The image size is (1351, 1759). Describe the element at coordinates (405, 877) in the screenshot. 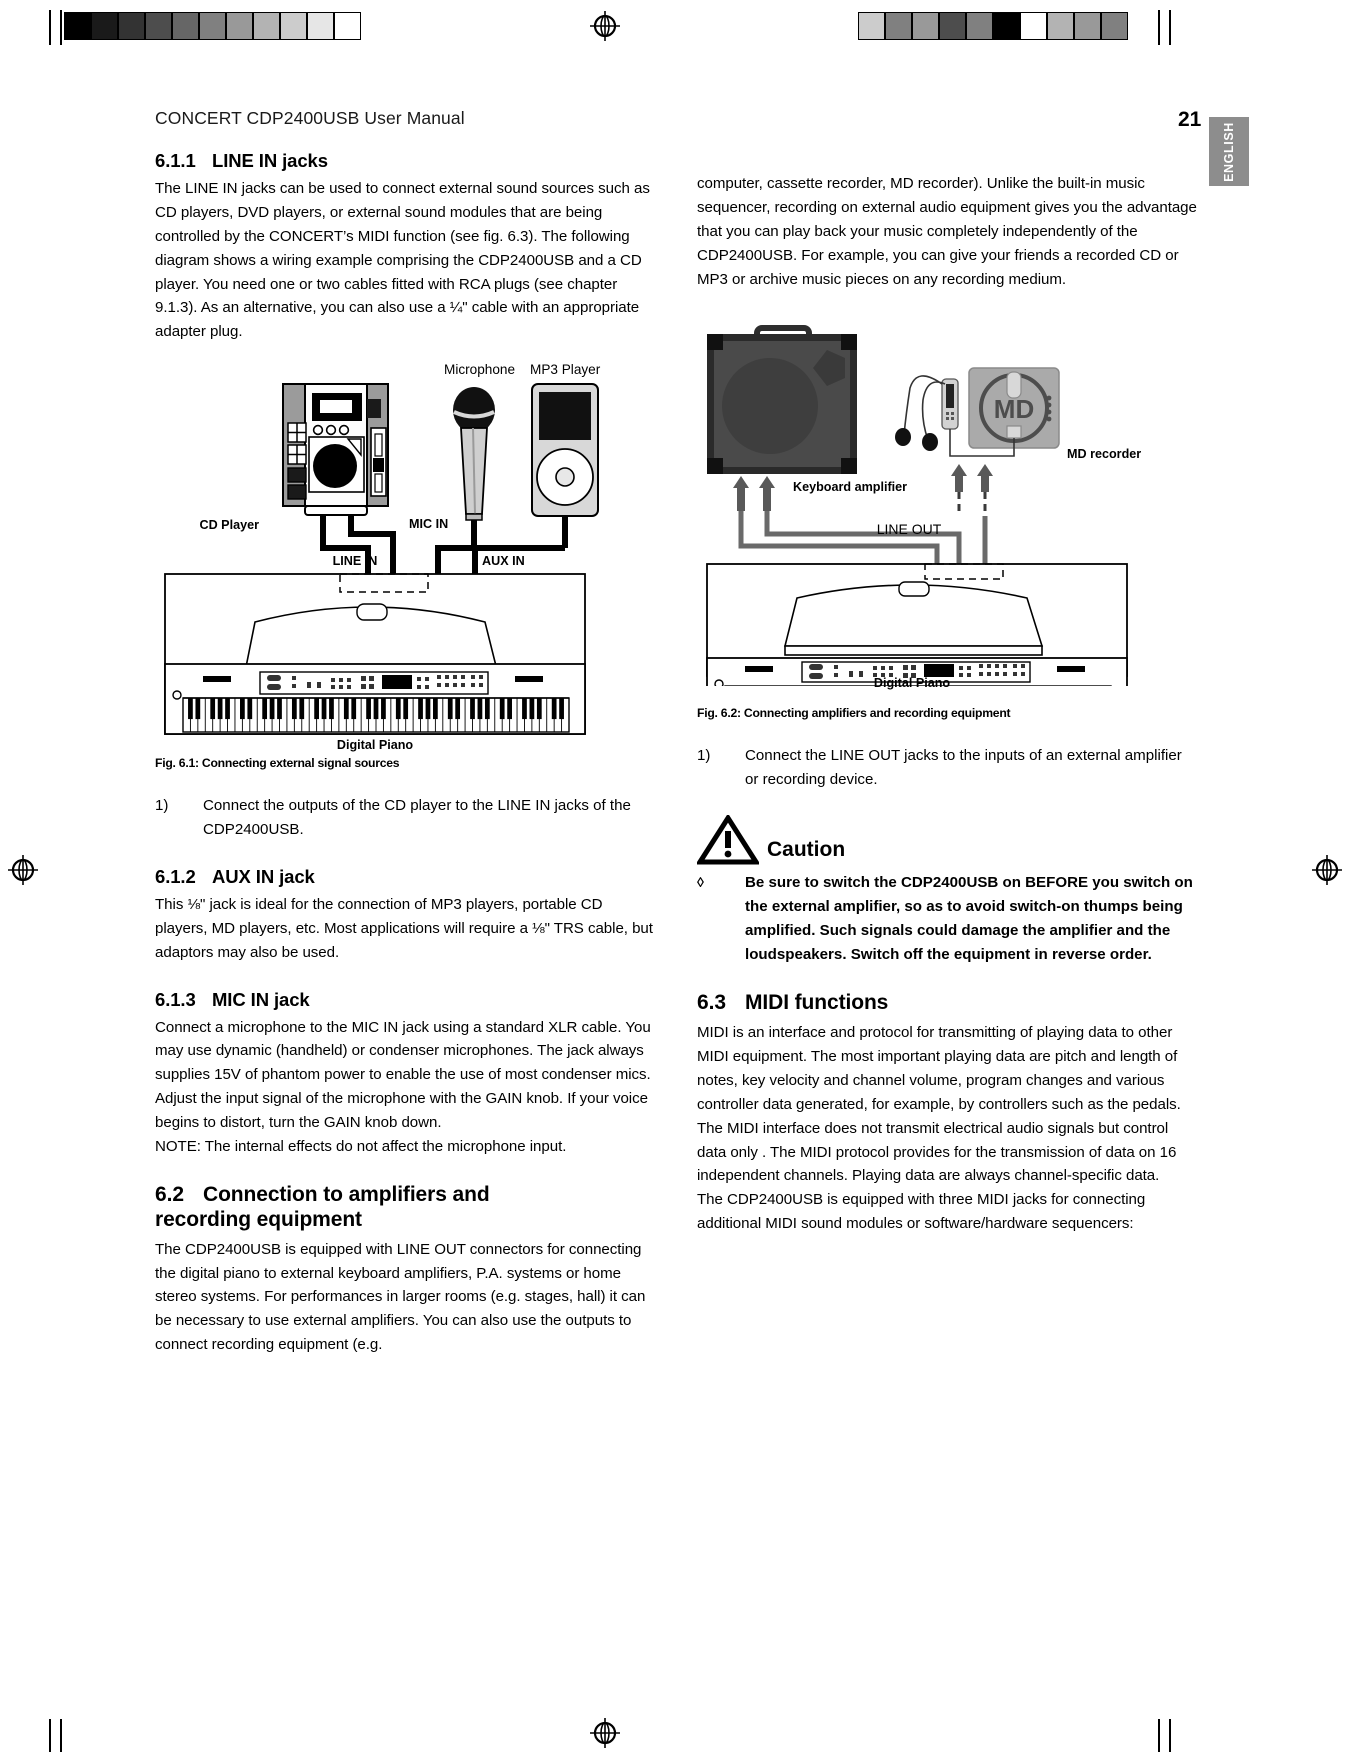

I see `heading-6-1-2: 6.1.2 AUX IN jack` at that location.